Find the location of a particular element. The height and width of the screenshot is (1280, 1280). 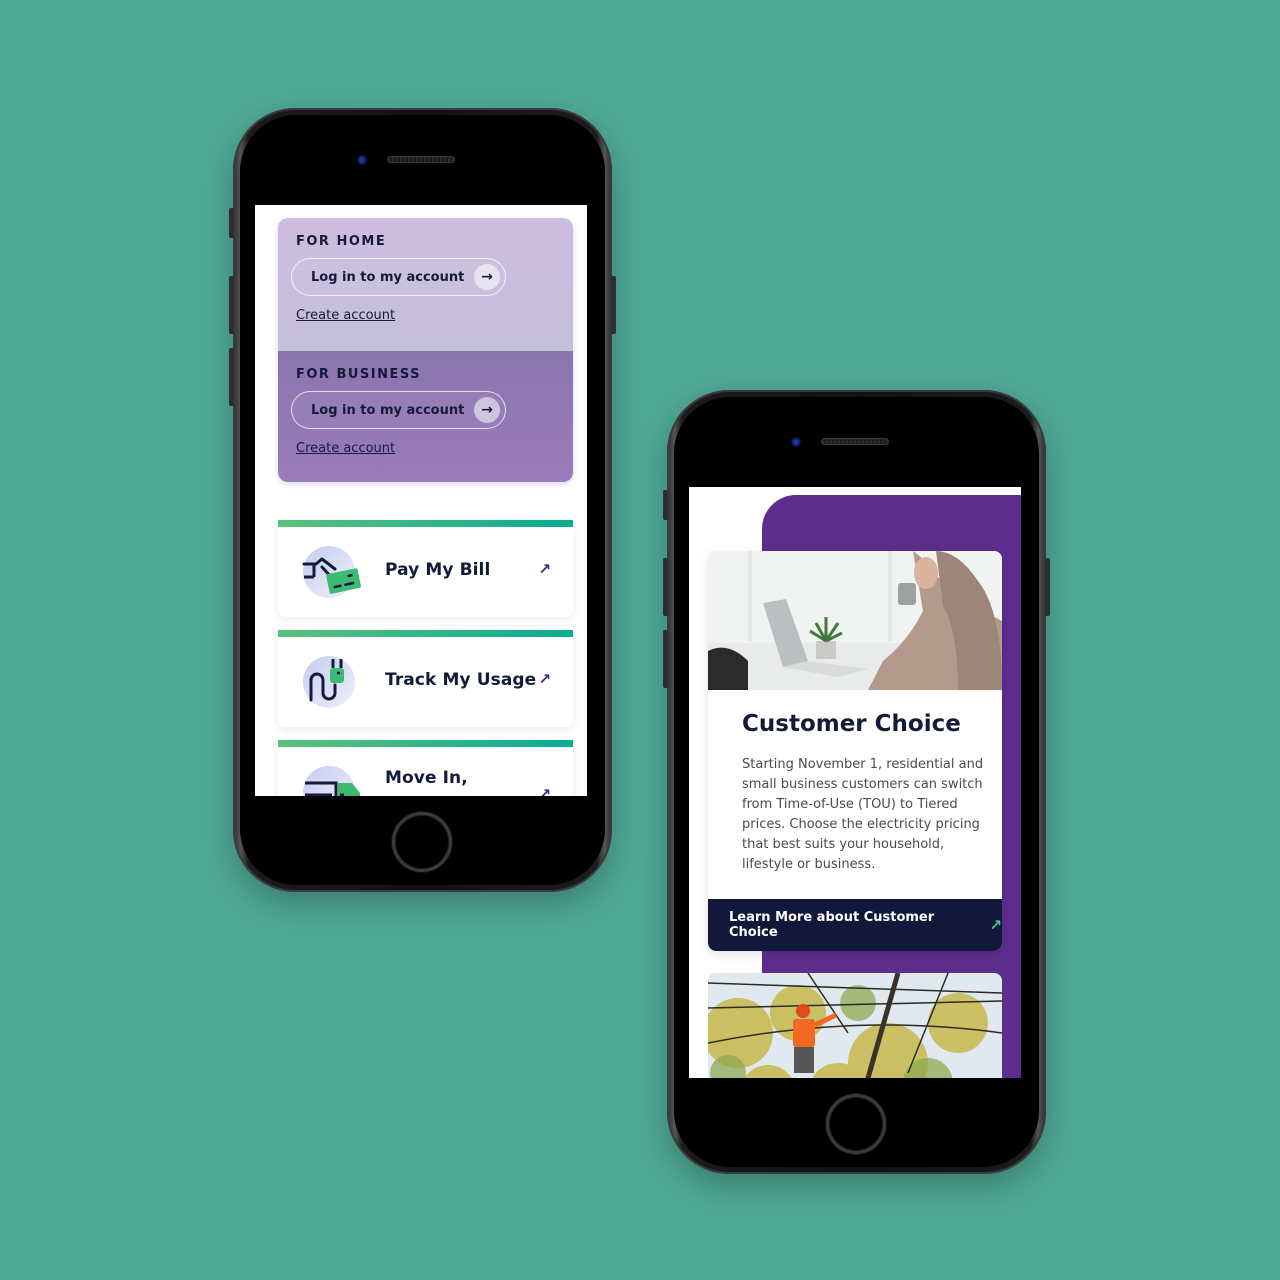

feature-title: Customer Choice is located at coordinates (851, 724).